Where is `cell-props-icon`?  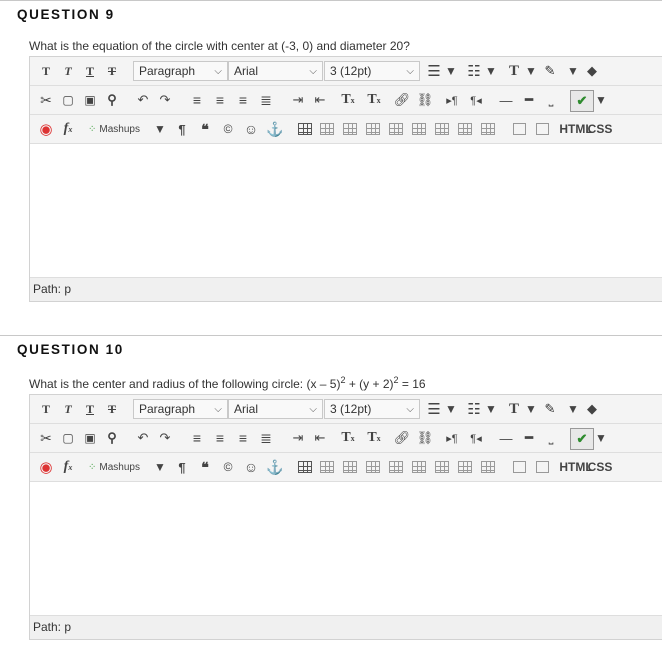 cell-props-icon is located at coordinates (373, 467).